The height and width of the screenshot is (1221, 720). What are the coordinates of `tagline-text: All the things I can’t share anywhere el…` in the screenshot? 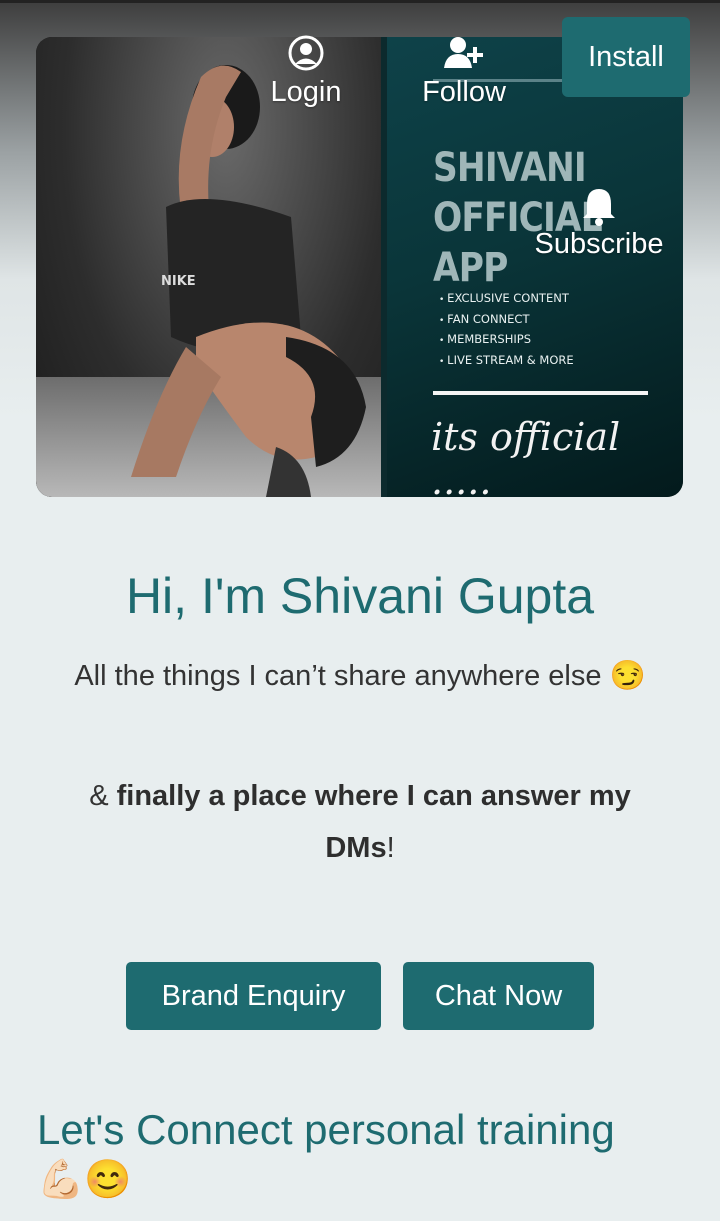 It's located at (338, 676).